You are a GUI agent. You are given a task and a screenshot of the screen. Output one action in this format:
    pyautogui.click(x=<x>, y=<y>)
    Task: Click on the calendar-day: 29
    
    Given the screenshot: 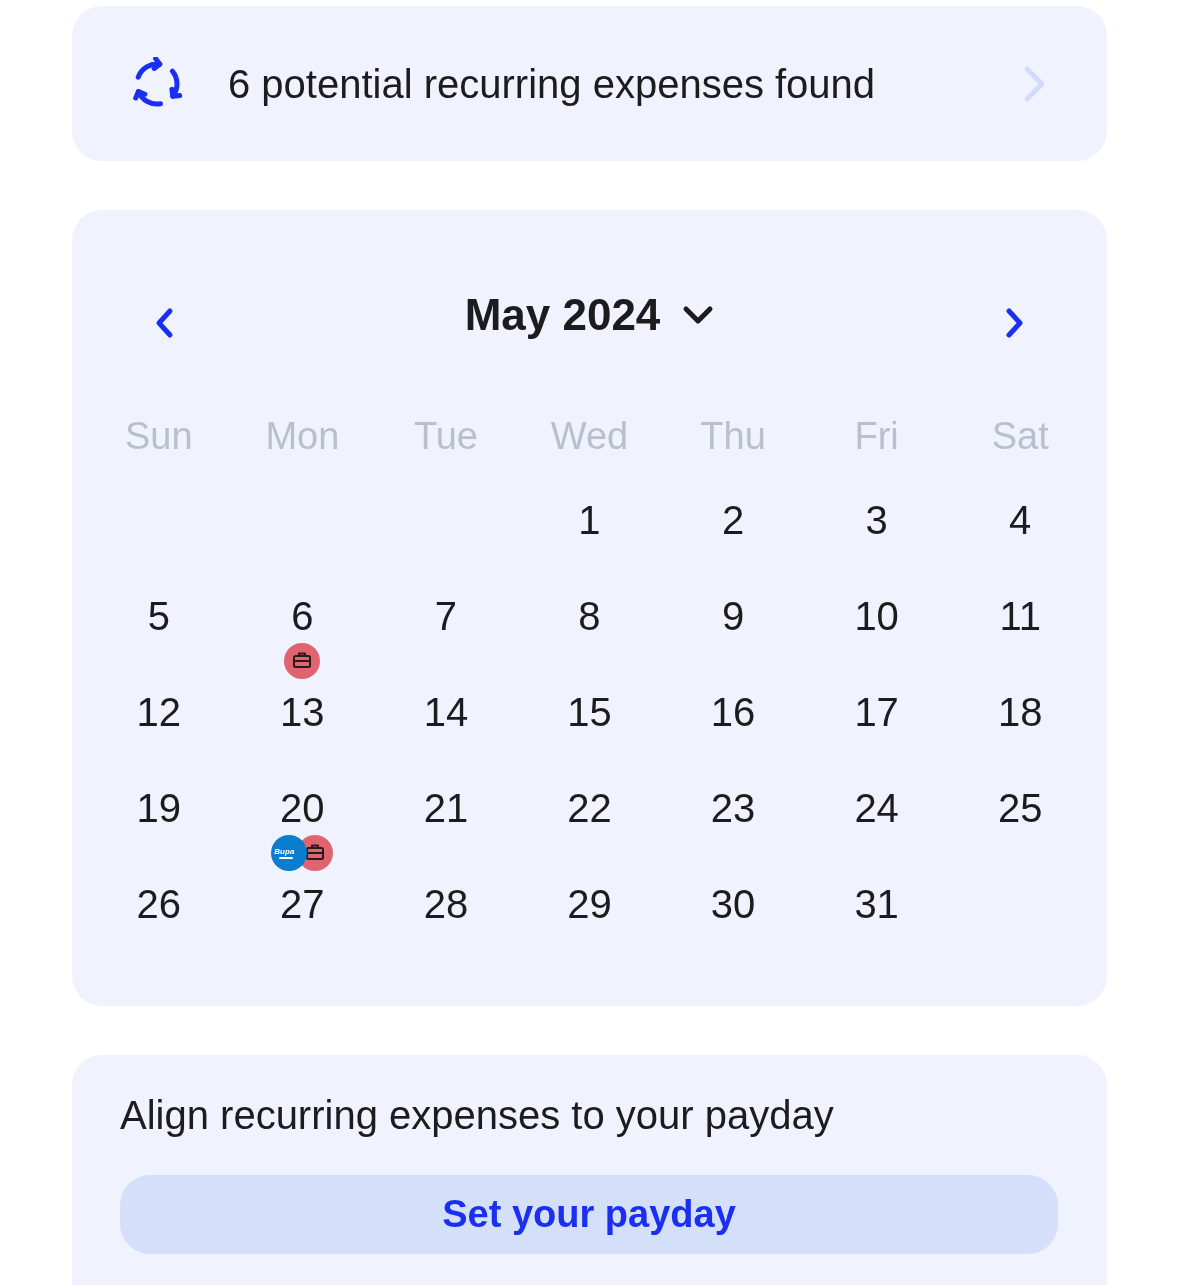 What is the action you would take?
    pyautogui.click(x=589, y=904)
    